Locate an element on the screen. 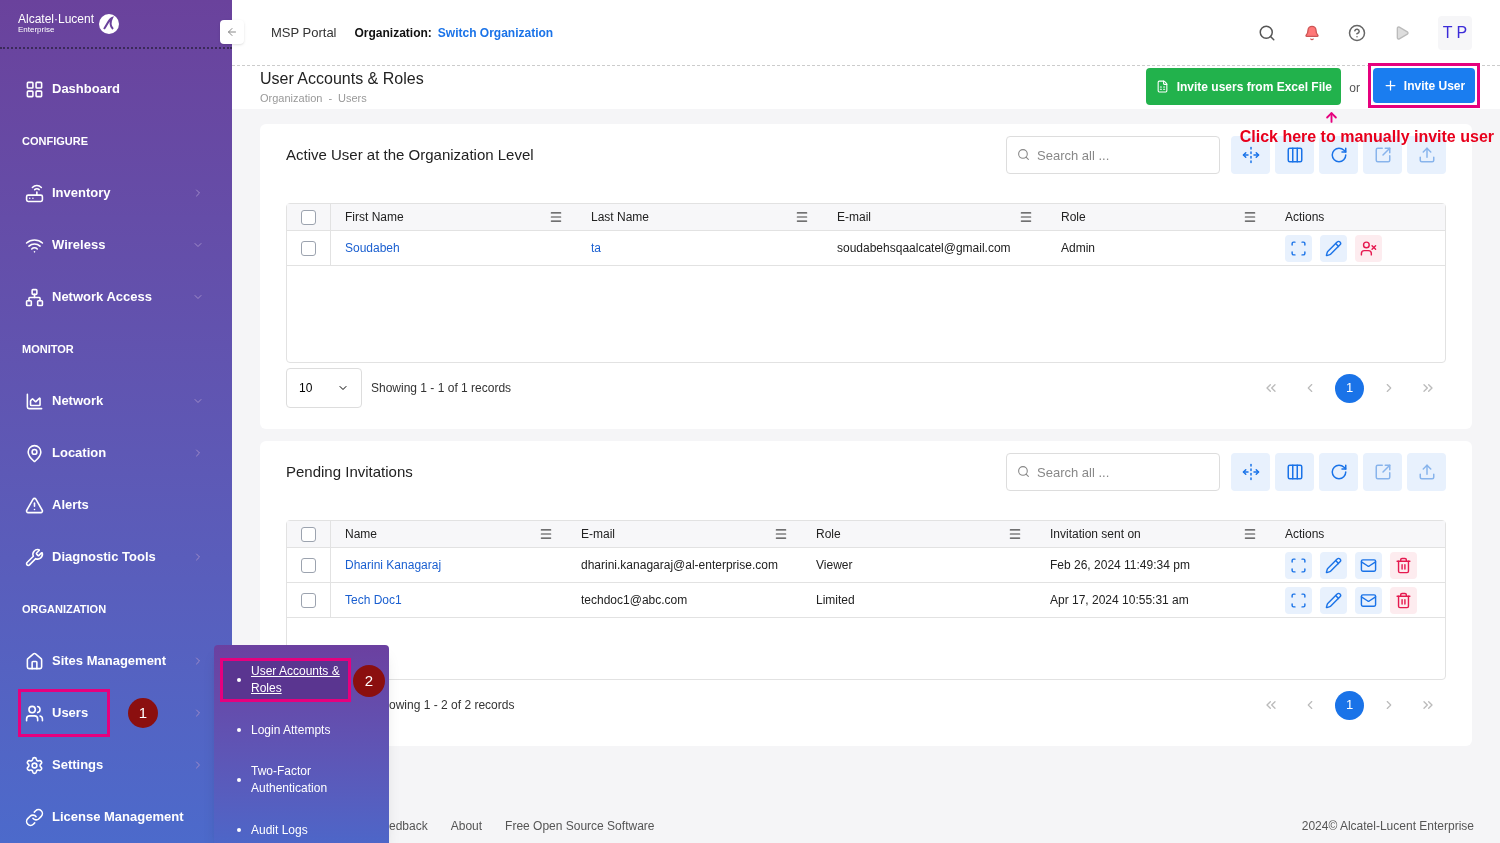 The width and height of the screenshot is (1500, 843). switch-organization-link: Switch Organization is located at coordinates (495, 32).